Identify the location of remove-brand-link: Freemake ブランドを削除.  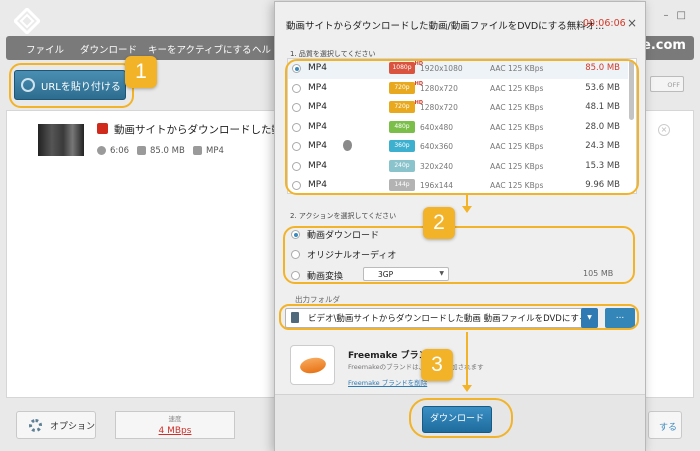
(387, 382).